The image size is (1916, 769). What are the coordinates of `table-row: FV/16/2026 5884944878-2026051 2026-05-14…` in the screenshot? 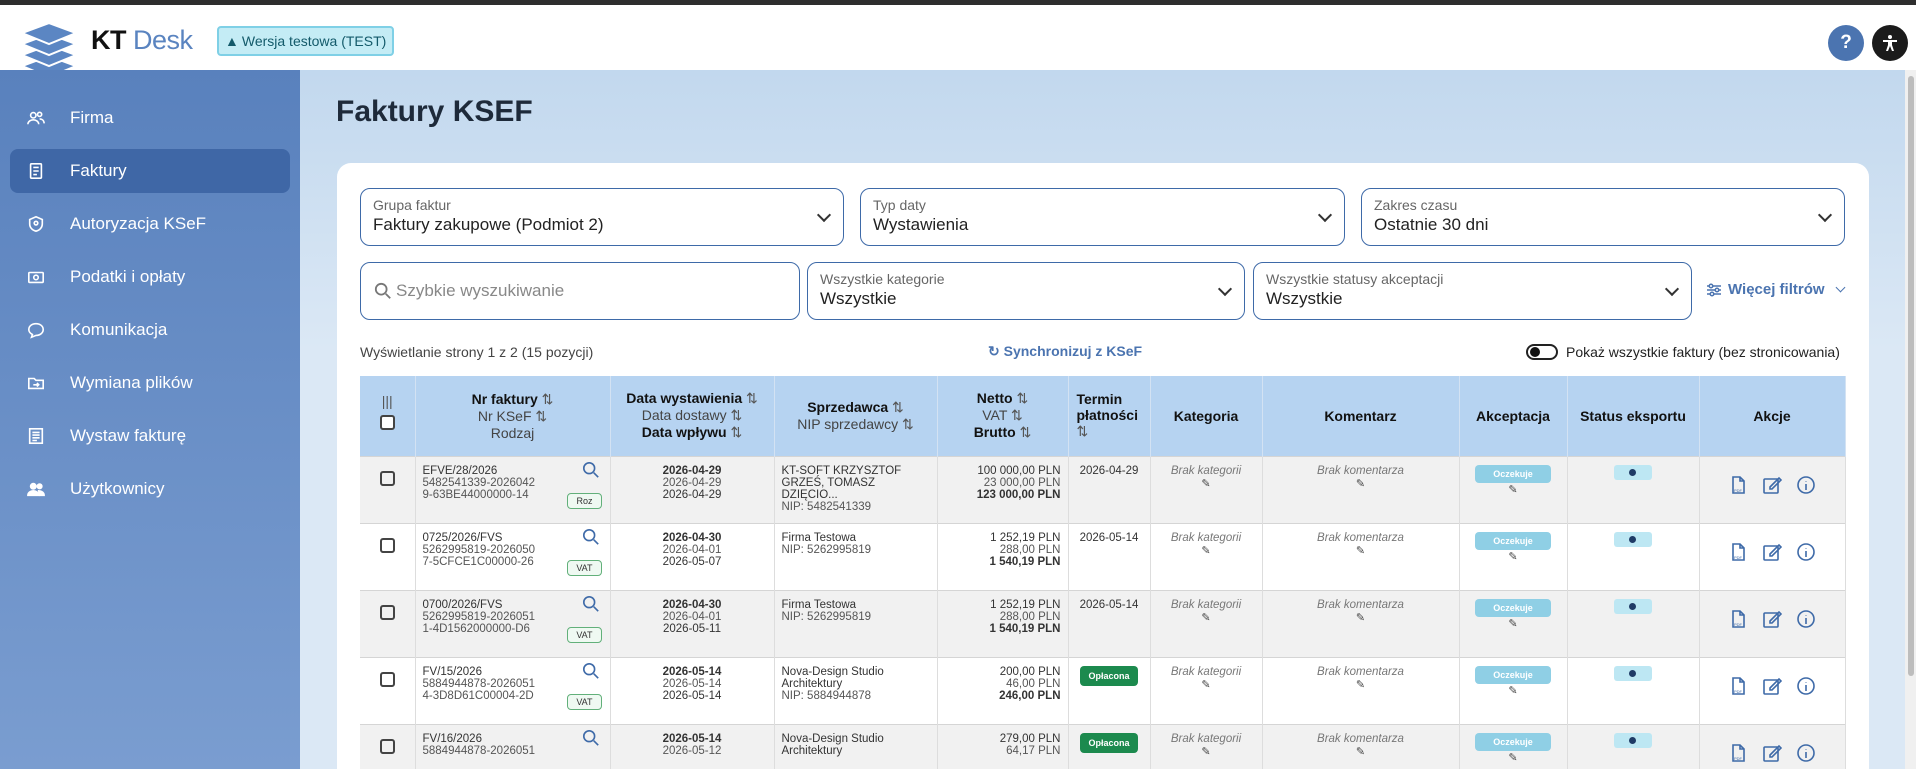 It's located at (1103, 746).